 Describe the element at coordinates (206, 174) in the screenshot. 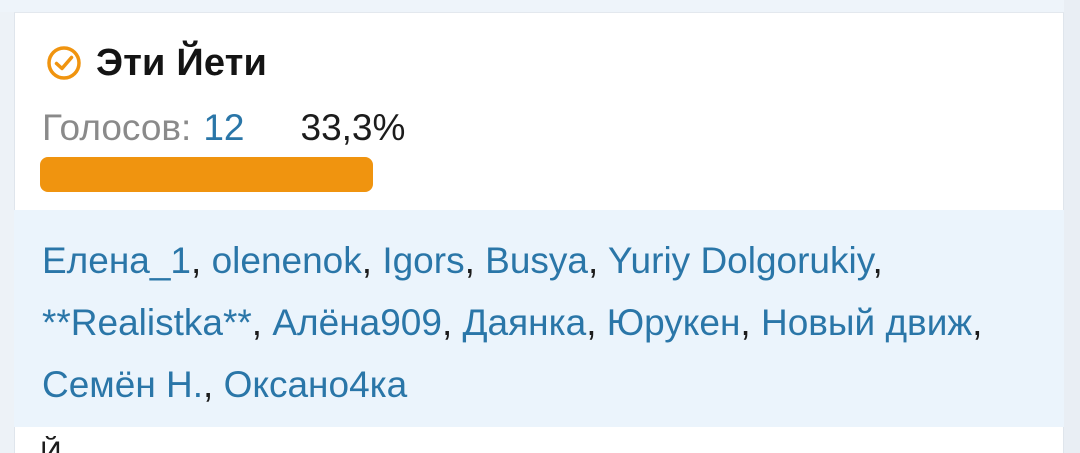

I see `votes-progress-fill` at that location.